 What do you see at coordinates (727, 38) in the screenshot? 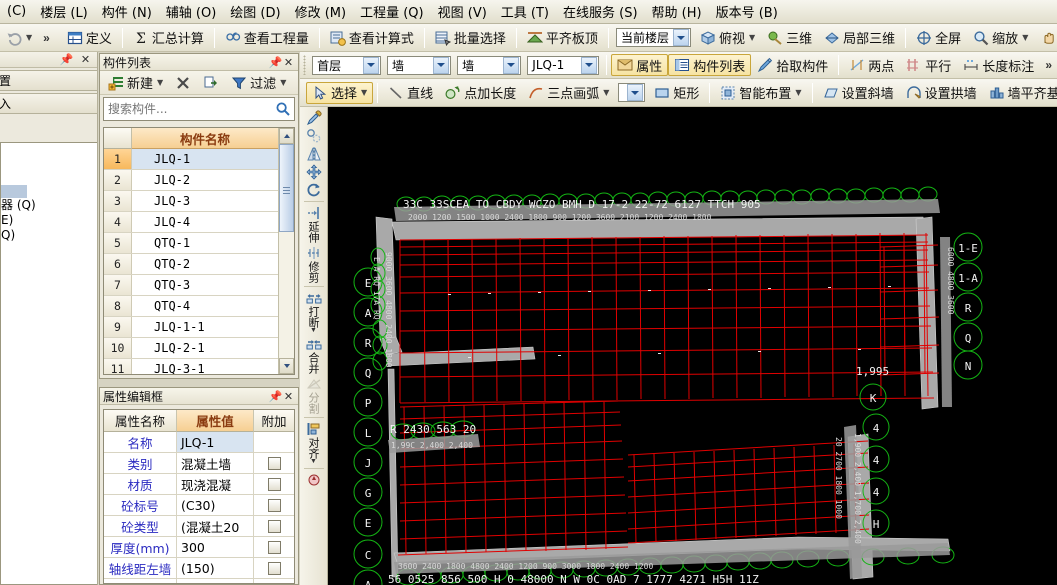
I see `toolbar-button-top-view: 俯视 ▼` at bounding box center [727, 38].